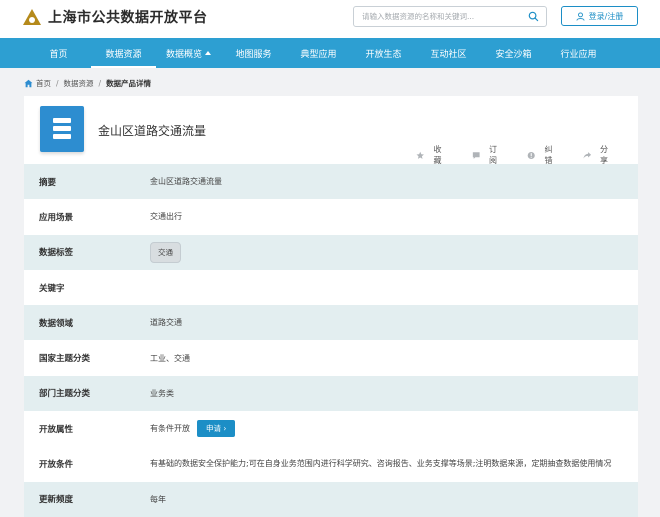 The height and width of the screenshot is (517, 660). I want to click on breadcrumb-data-resources: 数据资源, so click(79, 83).